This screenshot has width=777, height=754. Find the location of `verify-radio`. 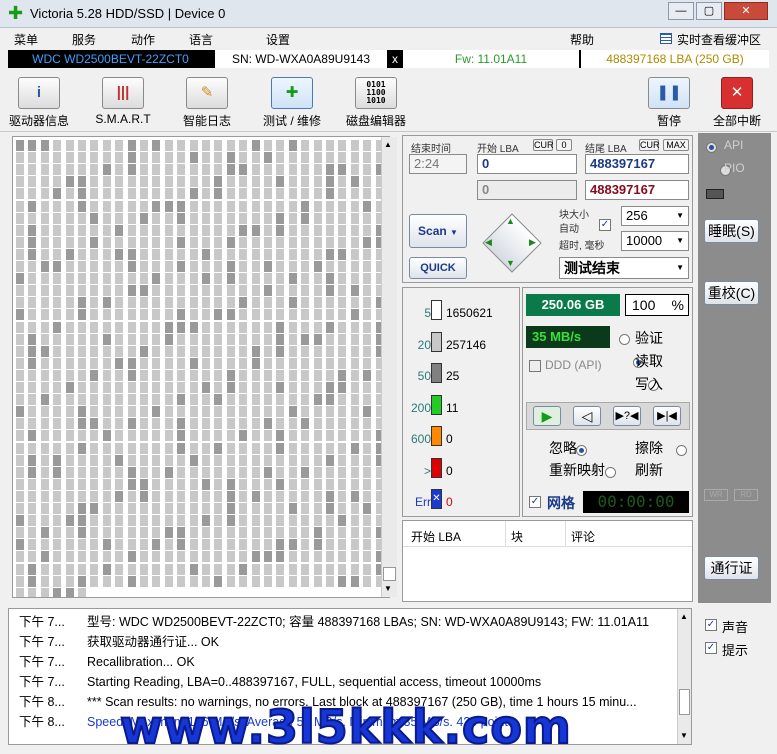

verify-radio is located at coordinates (624, 340).